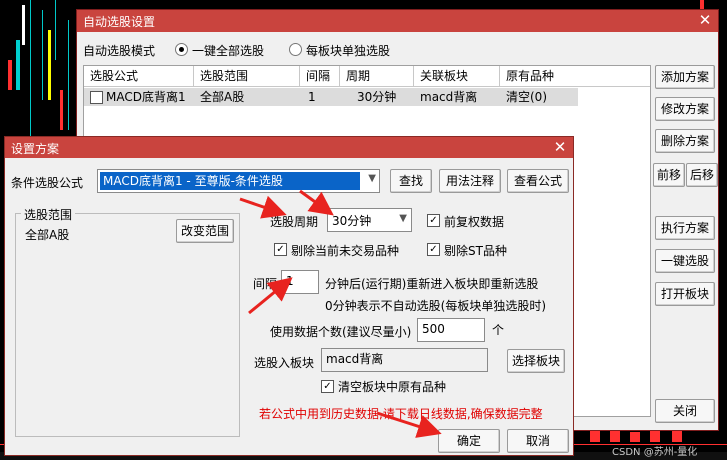 The height and width of the screenshot is (460, 727). I want to click on arrow-to-formula, so click(316, 202).